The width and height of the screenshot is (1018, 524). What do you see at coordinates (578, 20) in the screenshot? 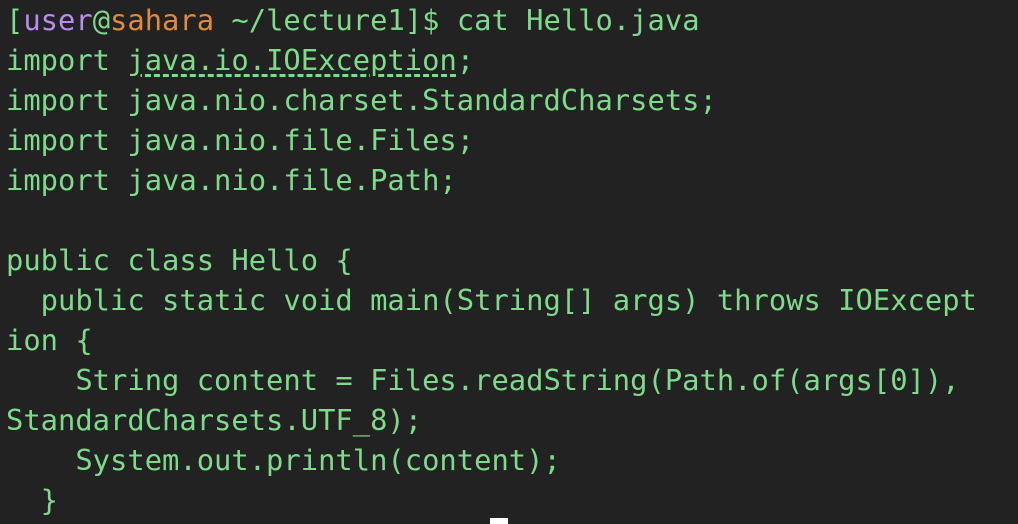
I see `prompt-command: cat Hello.java` at bounding box center [578, 20].